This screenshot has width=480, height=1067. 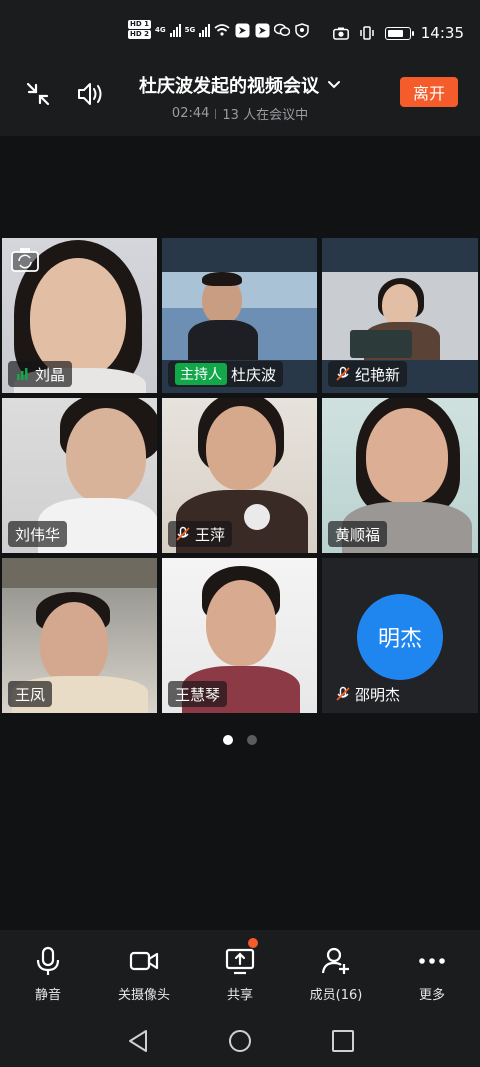 I want to click on clock: 14:35, so click(x=442, y=33).